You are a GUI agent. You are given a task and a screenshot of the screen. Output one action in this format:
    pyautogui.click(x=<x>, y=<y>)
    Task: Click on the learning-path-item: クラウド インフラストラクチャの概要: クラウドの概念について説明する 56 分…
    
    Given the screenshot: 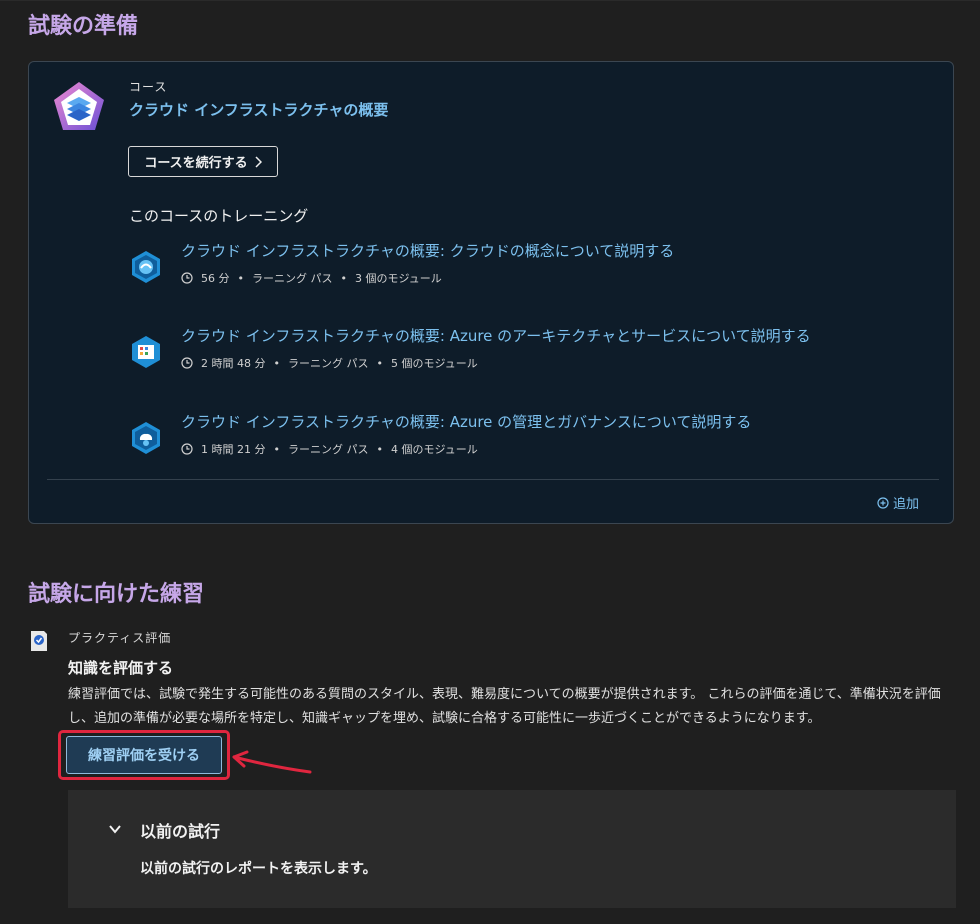 What is the action you would take?
    pyautogui.click(x=524, y=265)
    